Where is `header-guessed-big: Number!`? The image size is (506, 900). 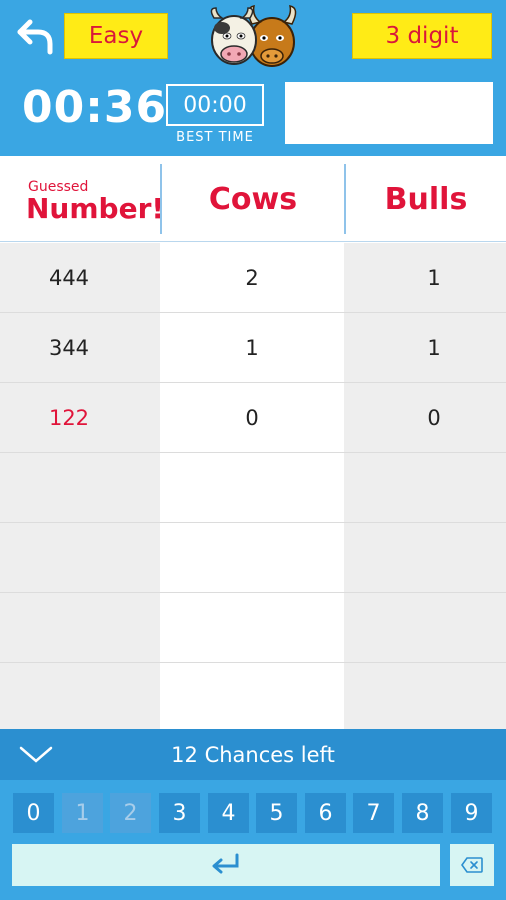
header-guessed-big: Number! is located at coordinates (95, 208).